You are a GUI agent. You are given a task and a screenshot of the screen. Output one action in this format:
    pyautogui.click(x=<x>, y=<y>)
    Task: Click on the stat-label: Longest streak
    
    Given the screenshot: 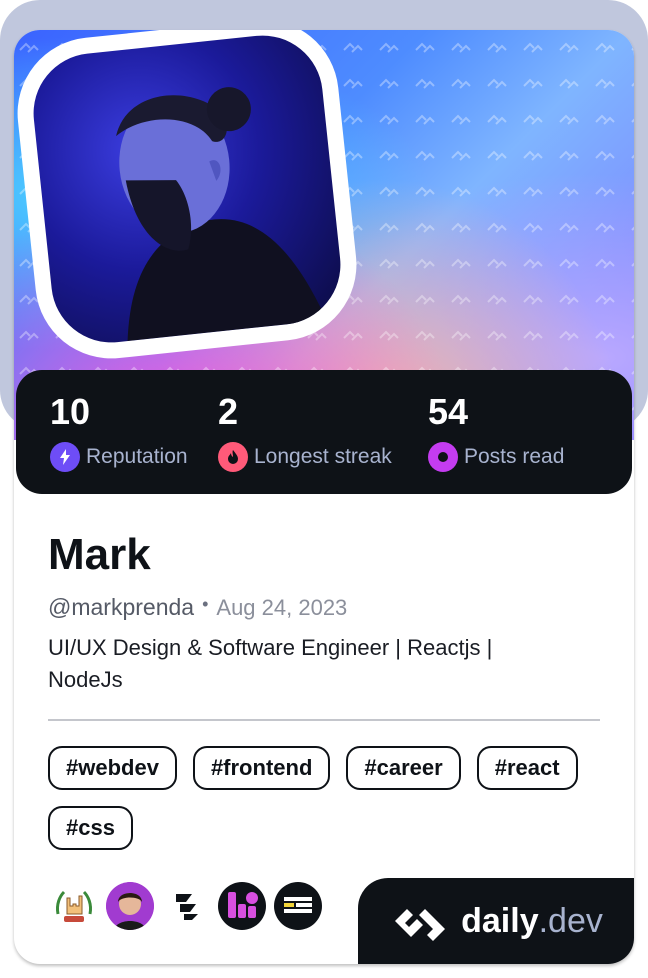 What is the action you would take?
    pyautogui.click(x=323, y=456)
    